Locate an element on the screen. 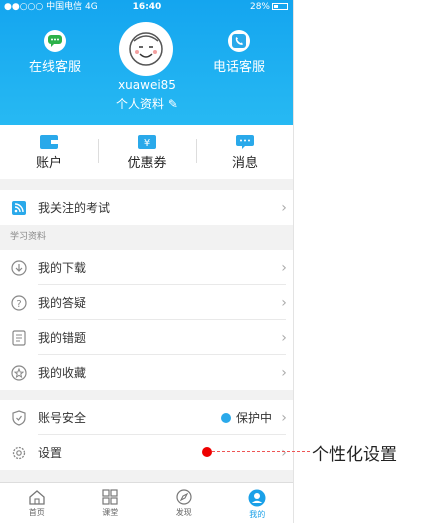  tab-mine: 我的 is located at coordinates (257, 503).